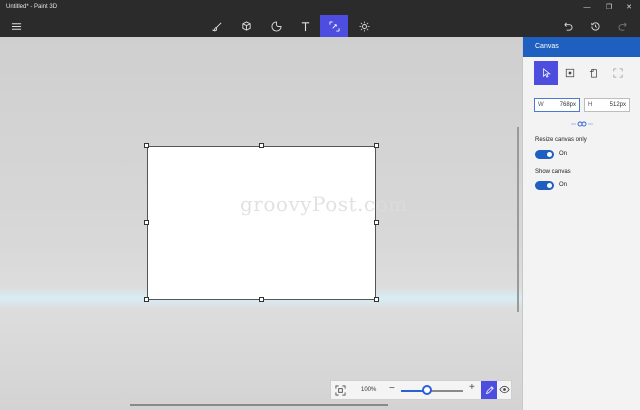 The width and height of the screenshot is (640, 410). I want to click on undo-icon, so click(567, 26).